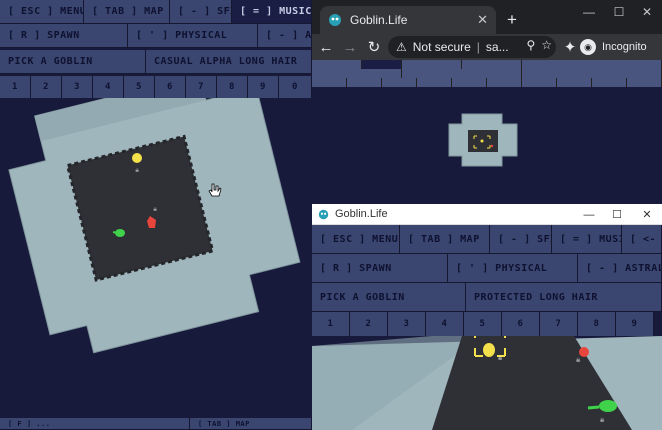 Image resolution: width=662 pixels, height=430 pixels. Describe the element at coordinates (487, 383) in the screenshot. I see `window2-room-scene: ☠ ☠ ☠` at that location.